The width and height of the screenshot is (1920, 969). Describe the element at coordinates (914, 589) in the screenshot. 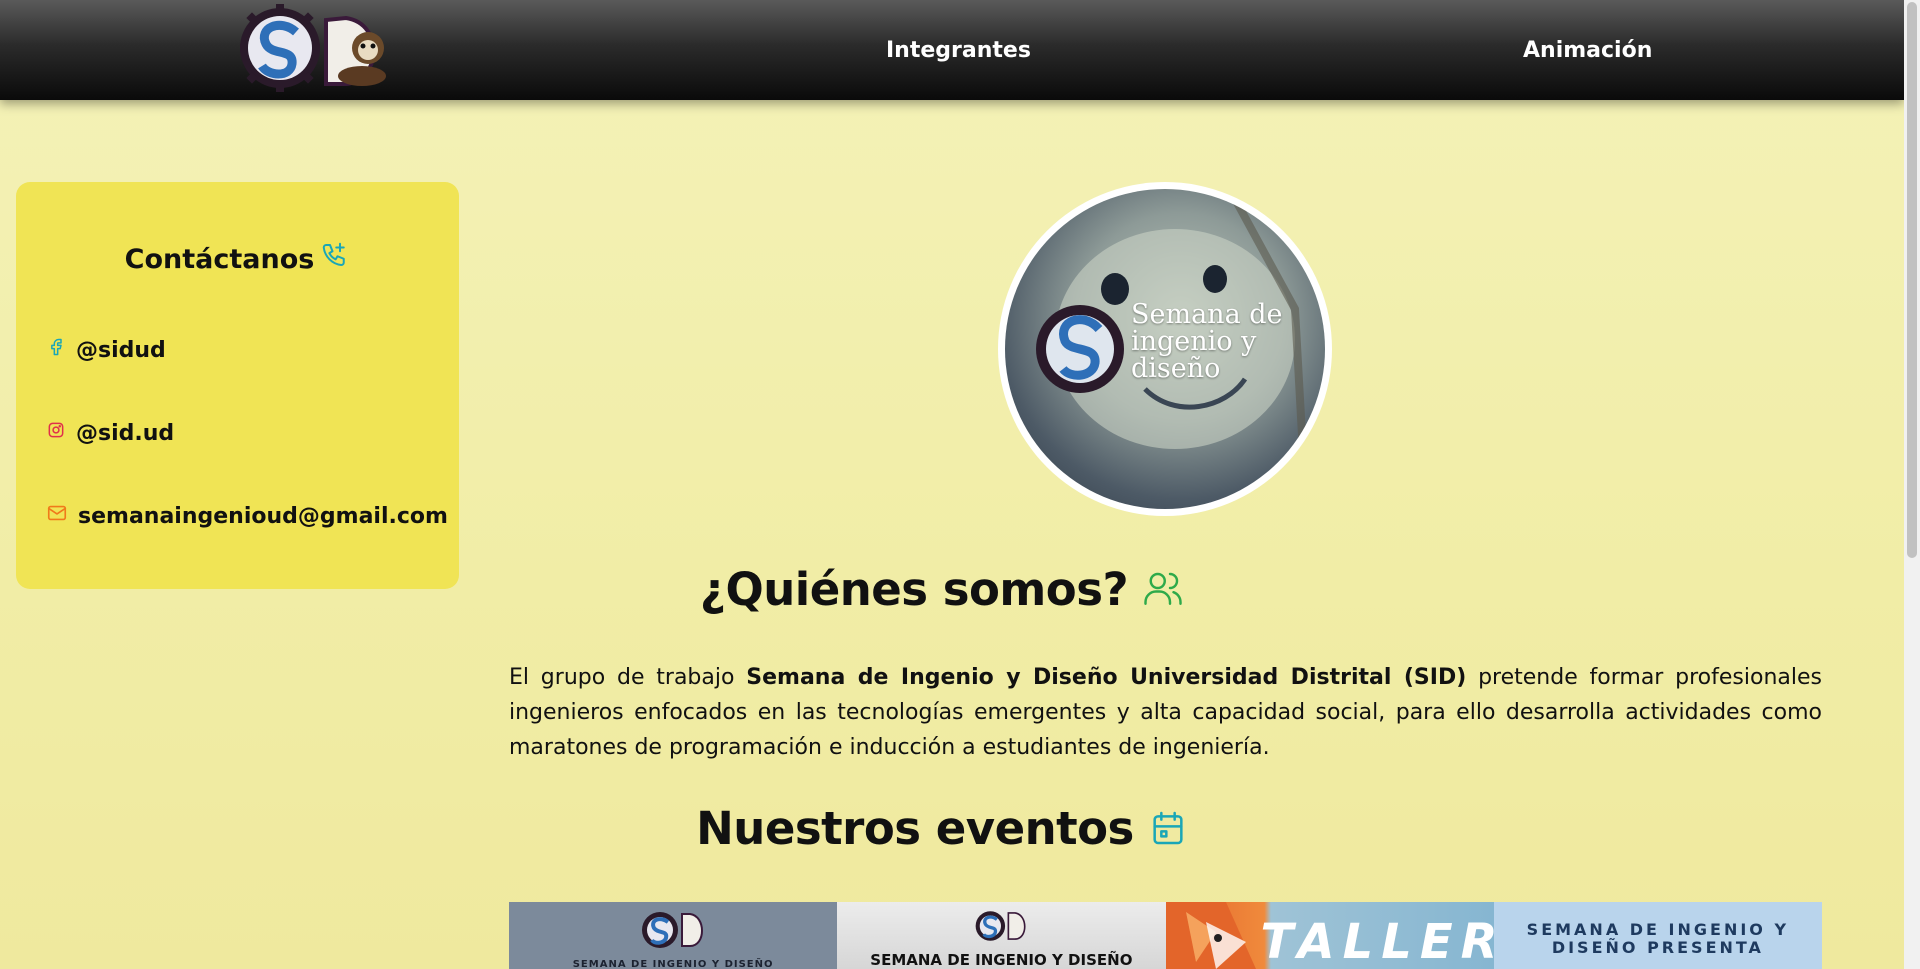

I see `about-title: ¿Quiénes somos?` at that location.